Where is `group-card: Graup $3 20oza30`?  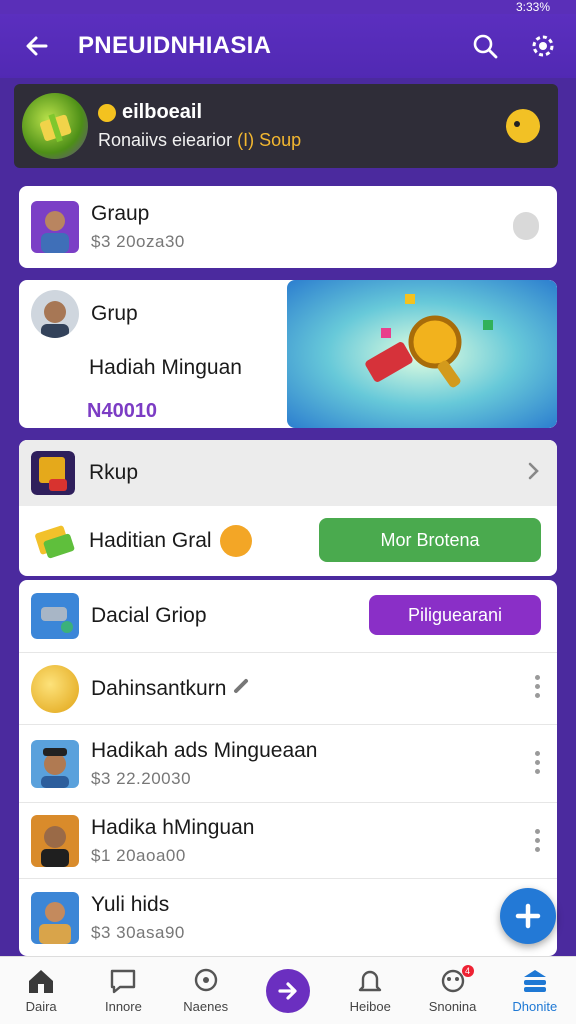
group-card: Graup $3 20oza30 is located at coordinates (288, 227).